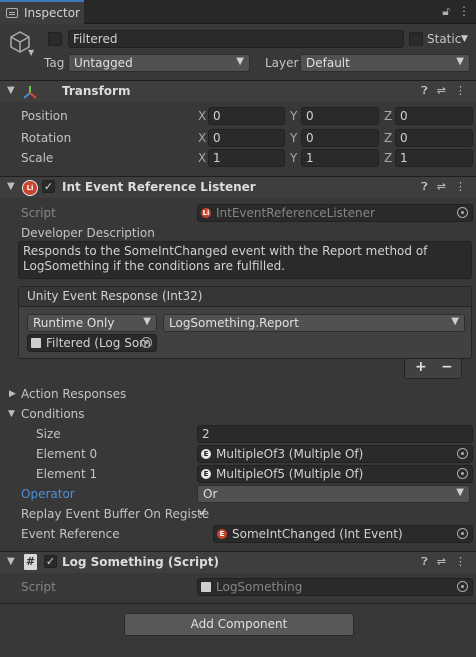  I want to click on script-li-icon: Li, so click(30, 188).